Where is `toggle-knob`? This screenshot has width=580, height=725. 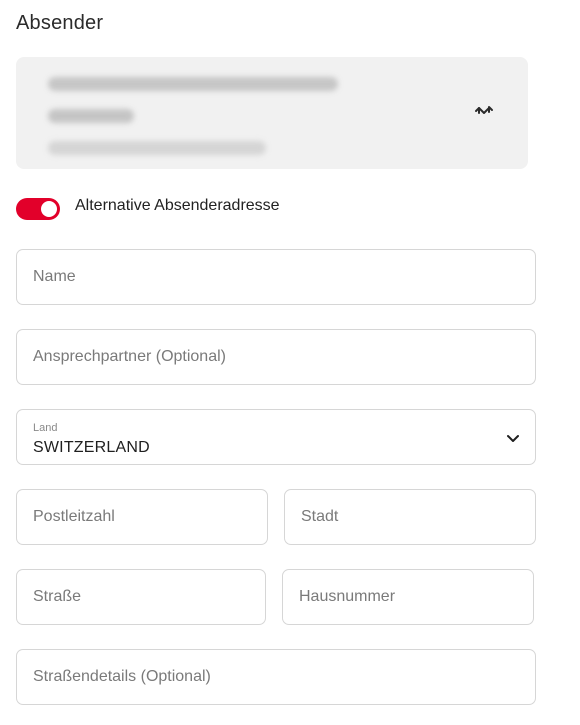
toggle-knob is located at coordinates (49, 209).